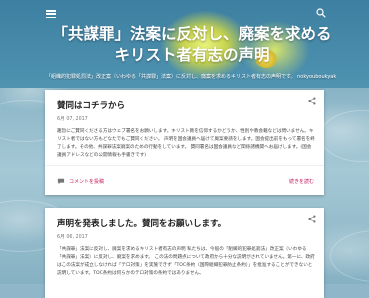 This screenshot has height=298, width=369. What do you see at coordinates (184, 165) in the screenshot?
I see `divider` at bounding box center [184, 165].